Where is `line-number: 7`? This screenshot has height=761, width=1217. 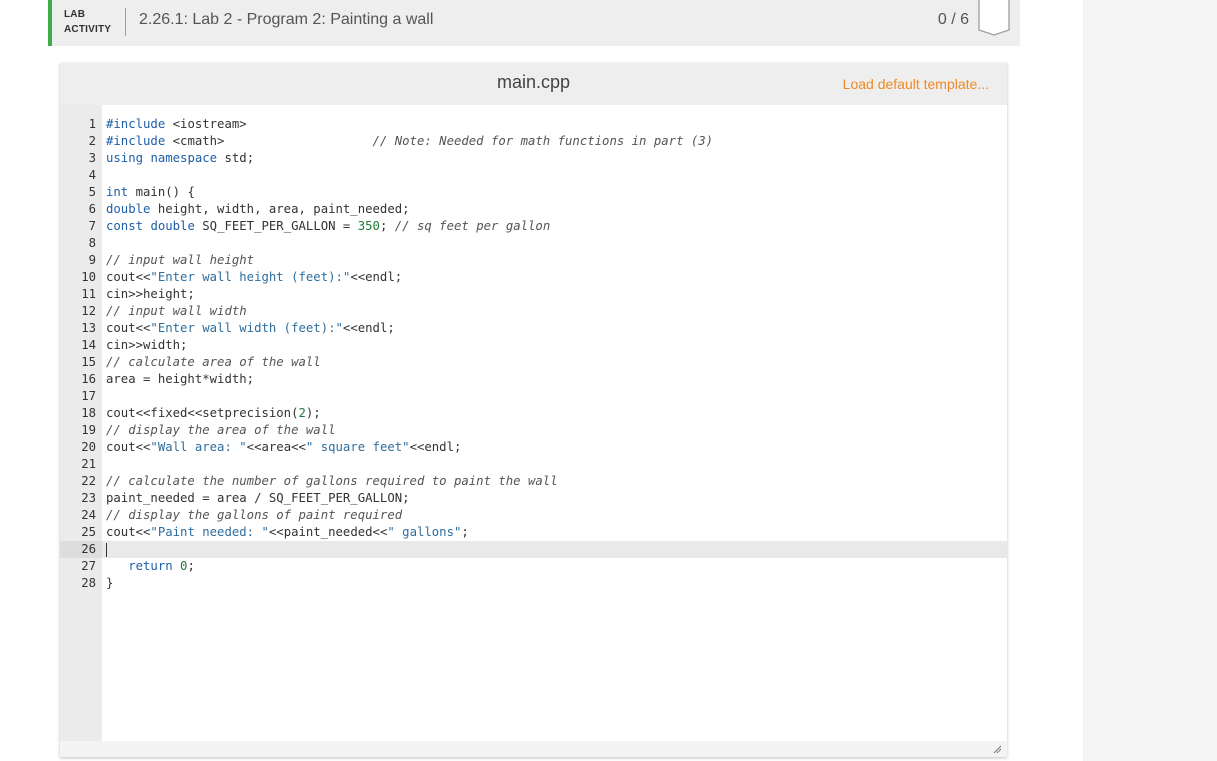 line-number: 7 is located at coordinates (92, 226).